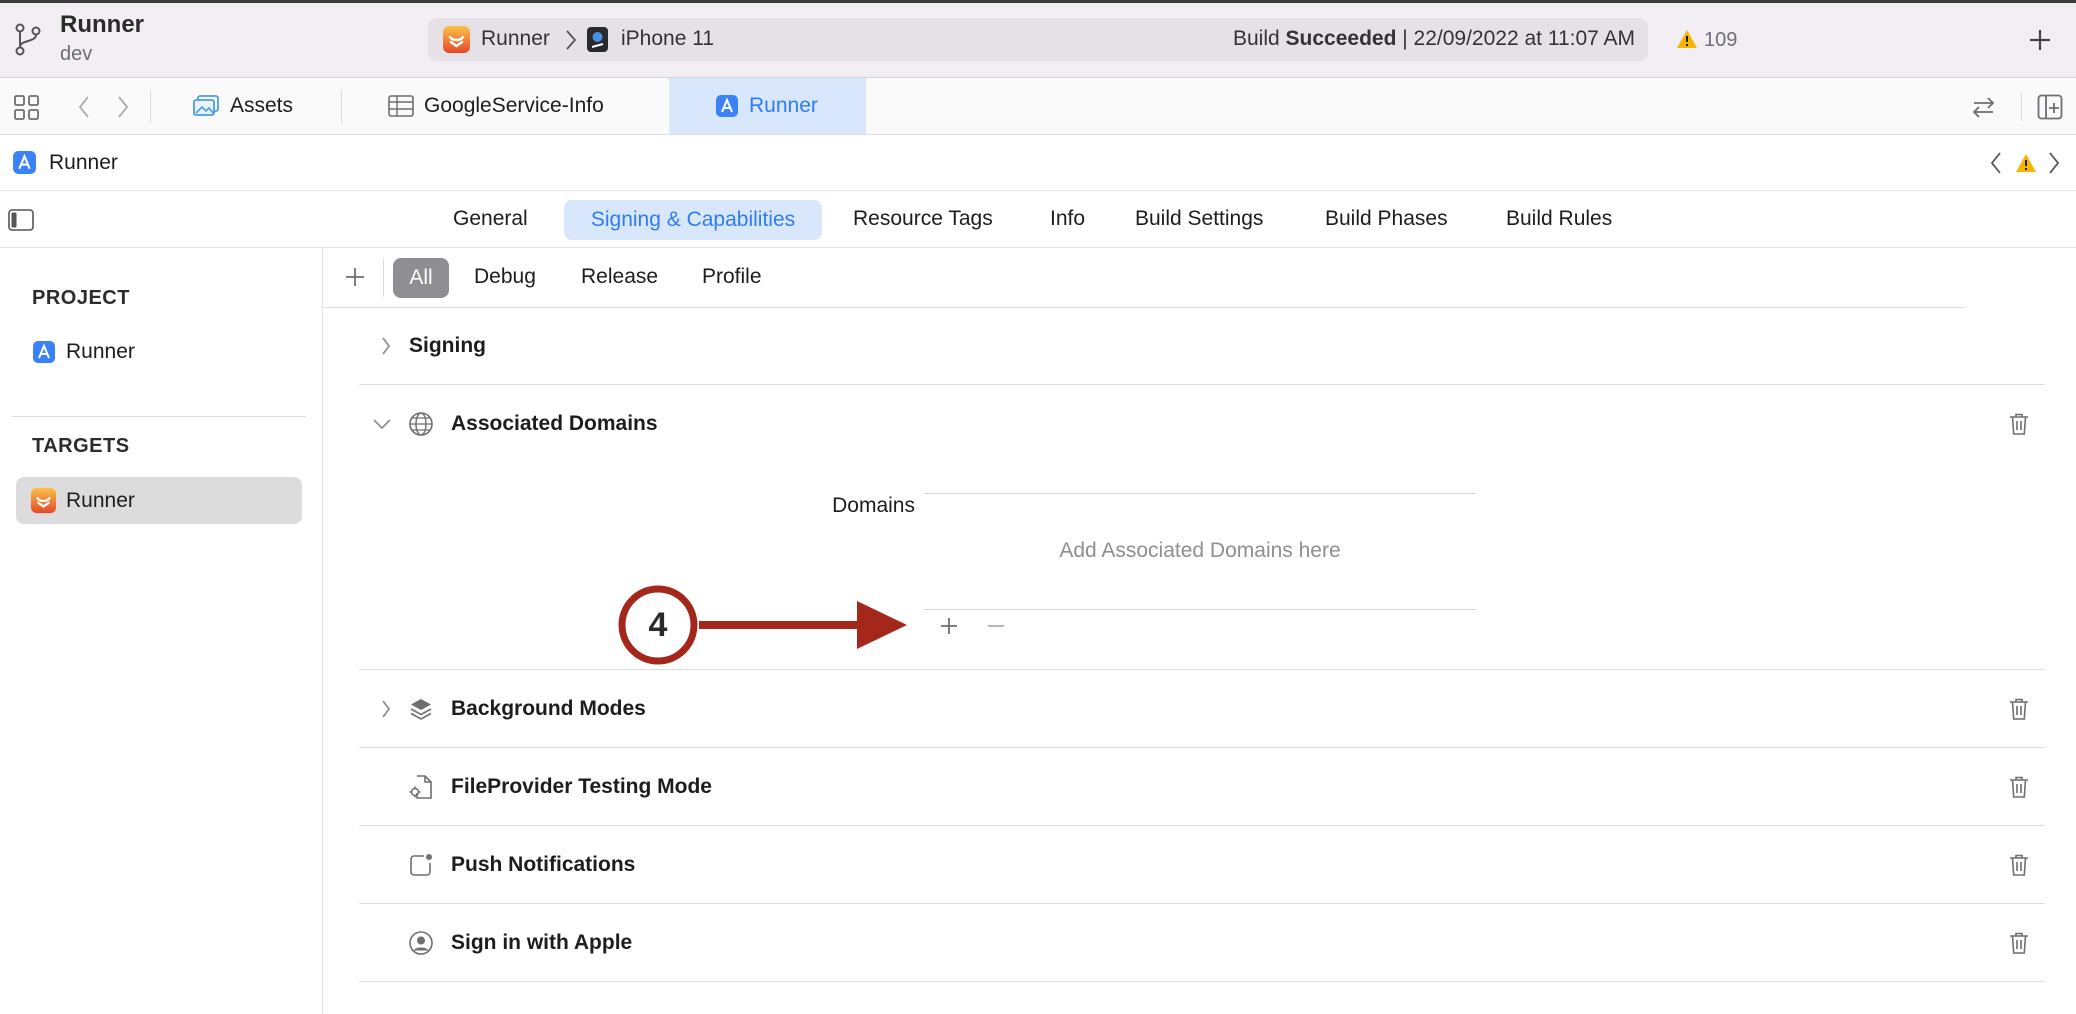 The image size is (2076, 1014). Describe the element at coordinates (1341, 38) in the screenshot. I see `build-status-result: Succeeded` at that location.